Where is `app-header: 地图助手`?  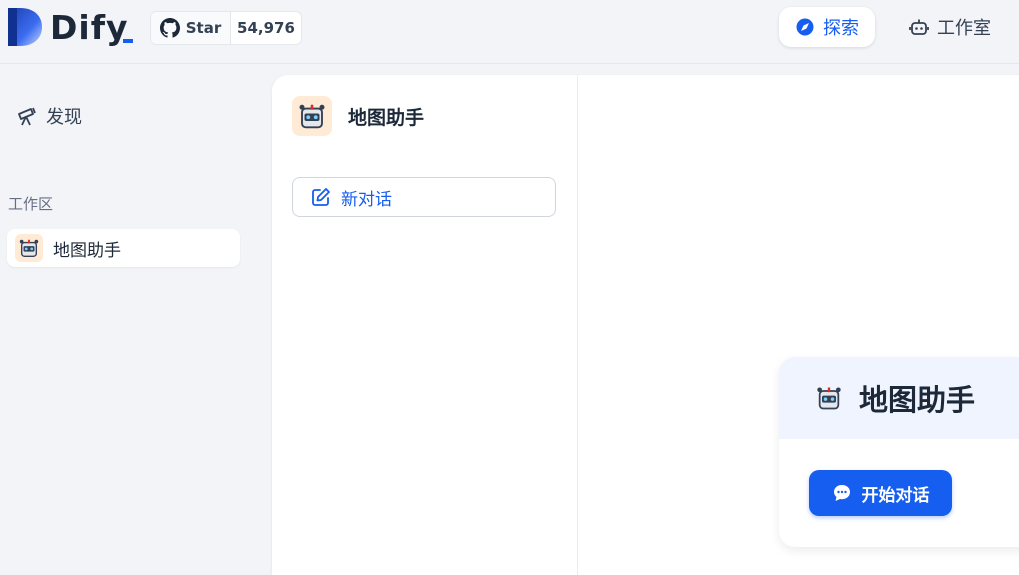
app-header: 地图助手 is located at coordinates (358, 116).